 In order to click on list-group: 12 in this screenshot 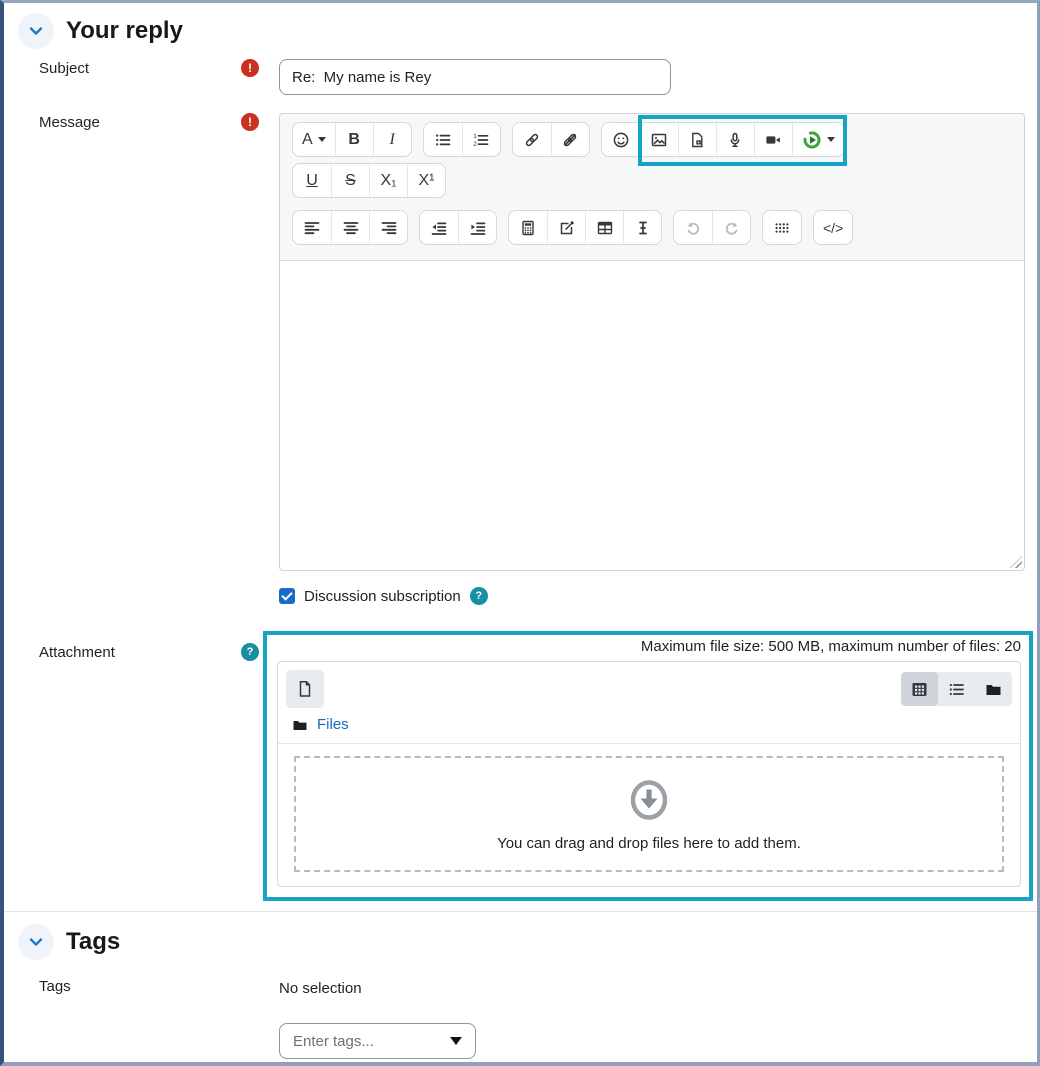, I will do `click(461, 139)`.